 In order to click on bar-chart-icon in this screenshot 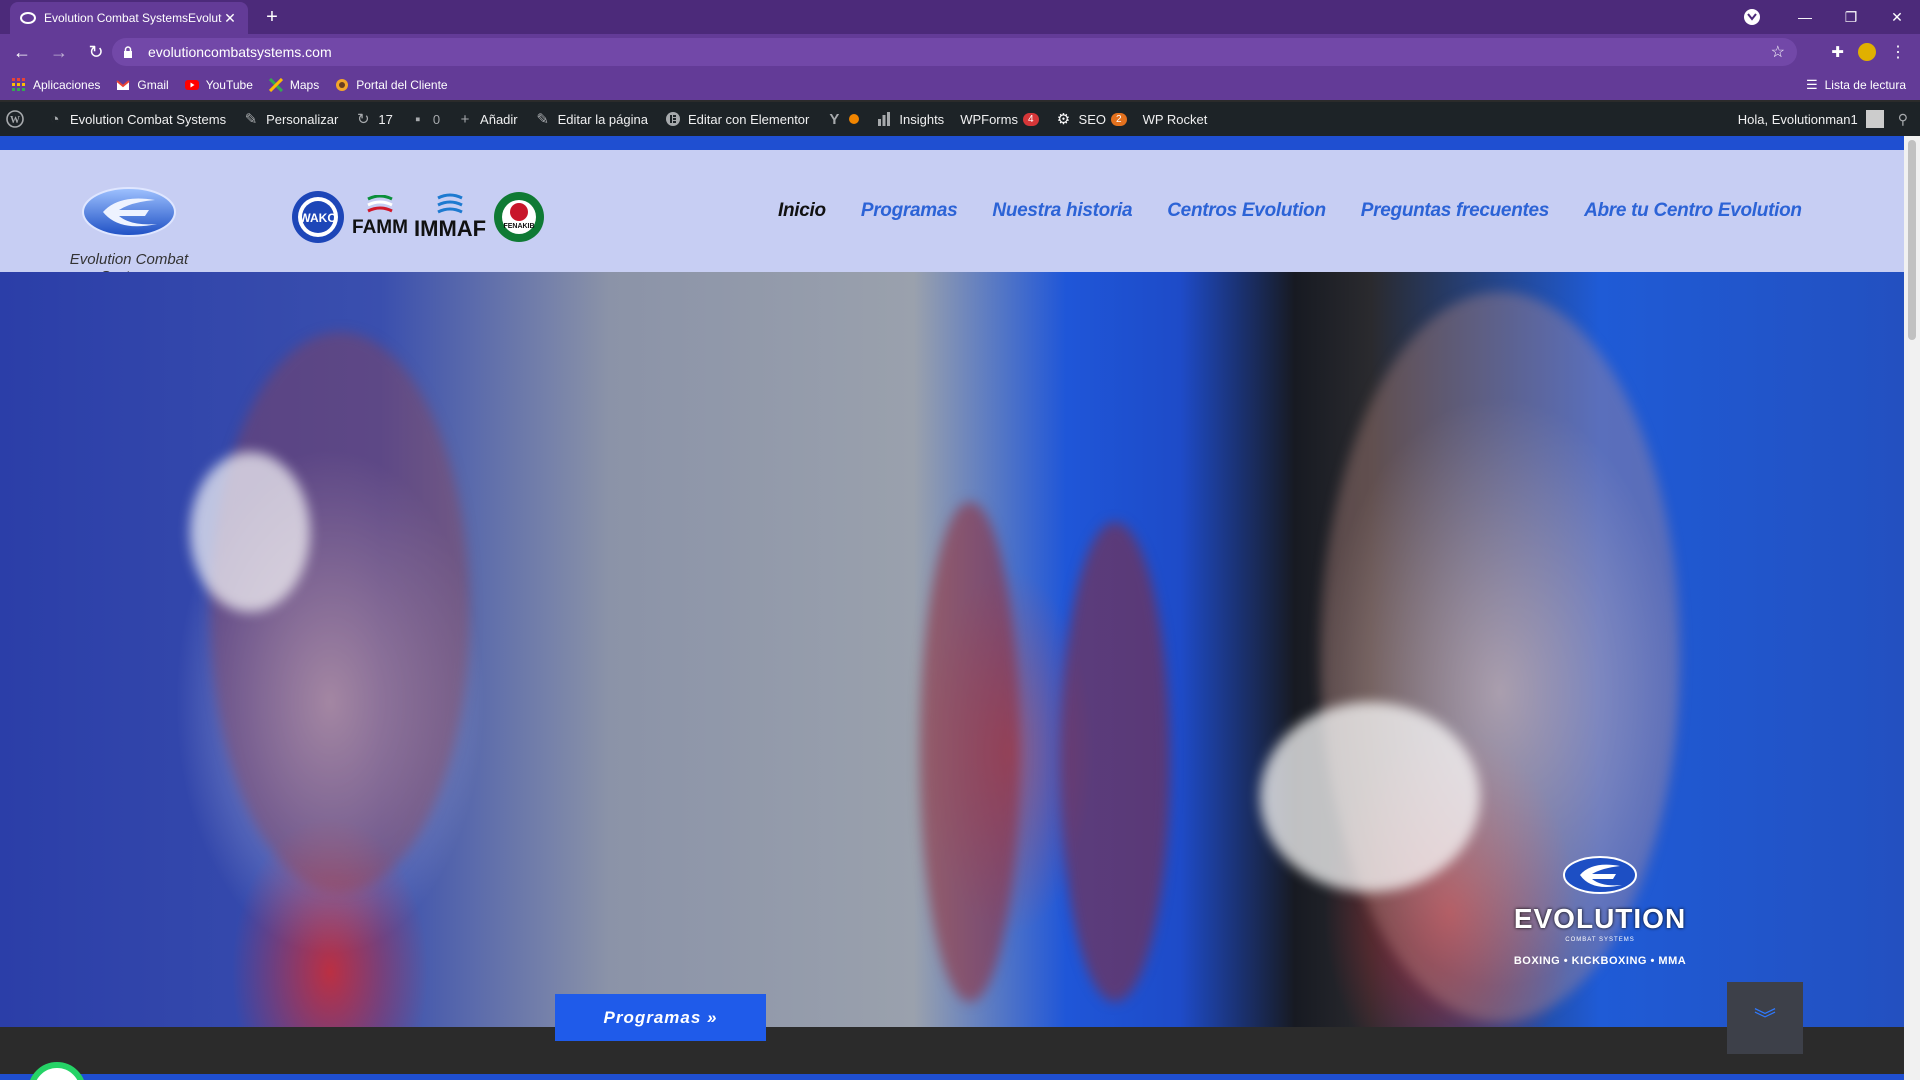, I will do `click(884, 119)`.